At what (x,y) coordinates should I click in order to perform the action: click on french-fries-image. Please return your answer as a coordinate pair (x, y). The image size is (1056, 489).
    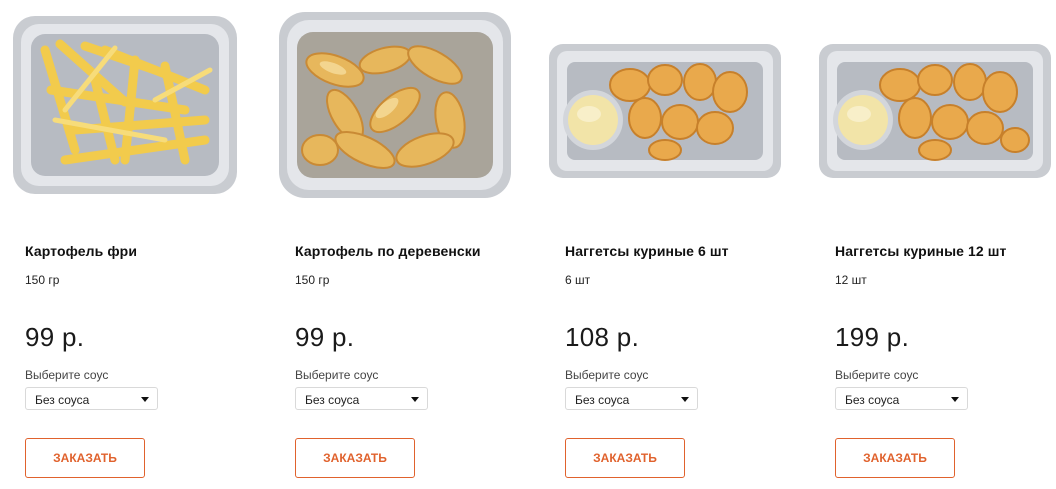
    Looking at the image, I should click on (125, 105).